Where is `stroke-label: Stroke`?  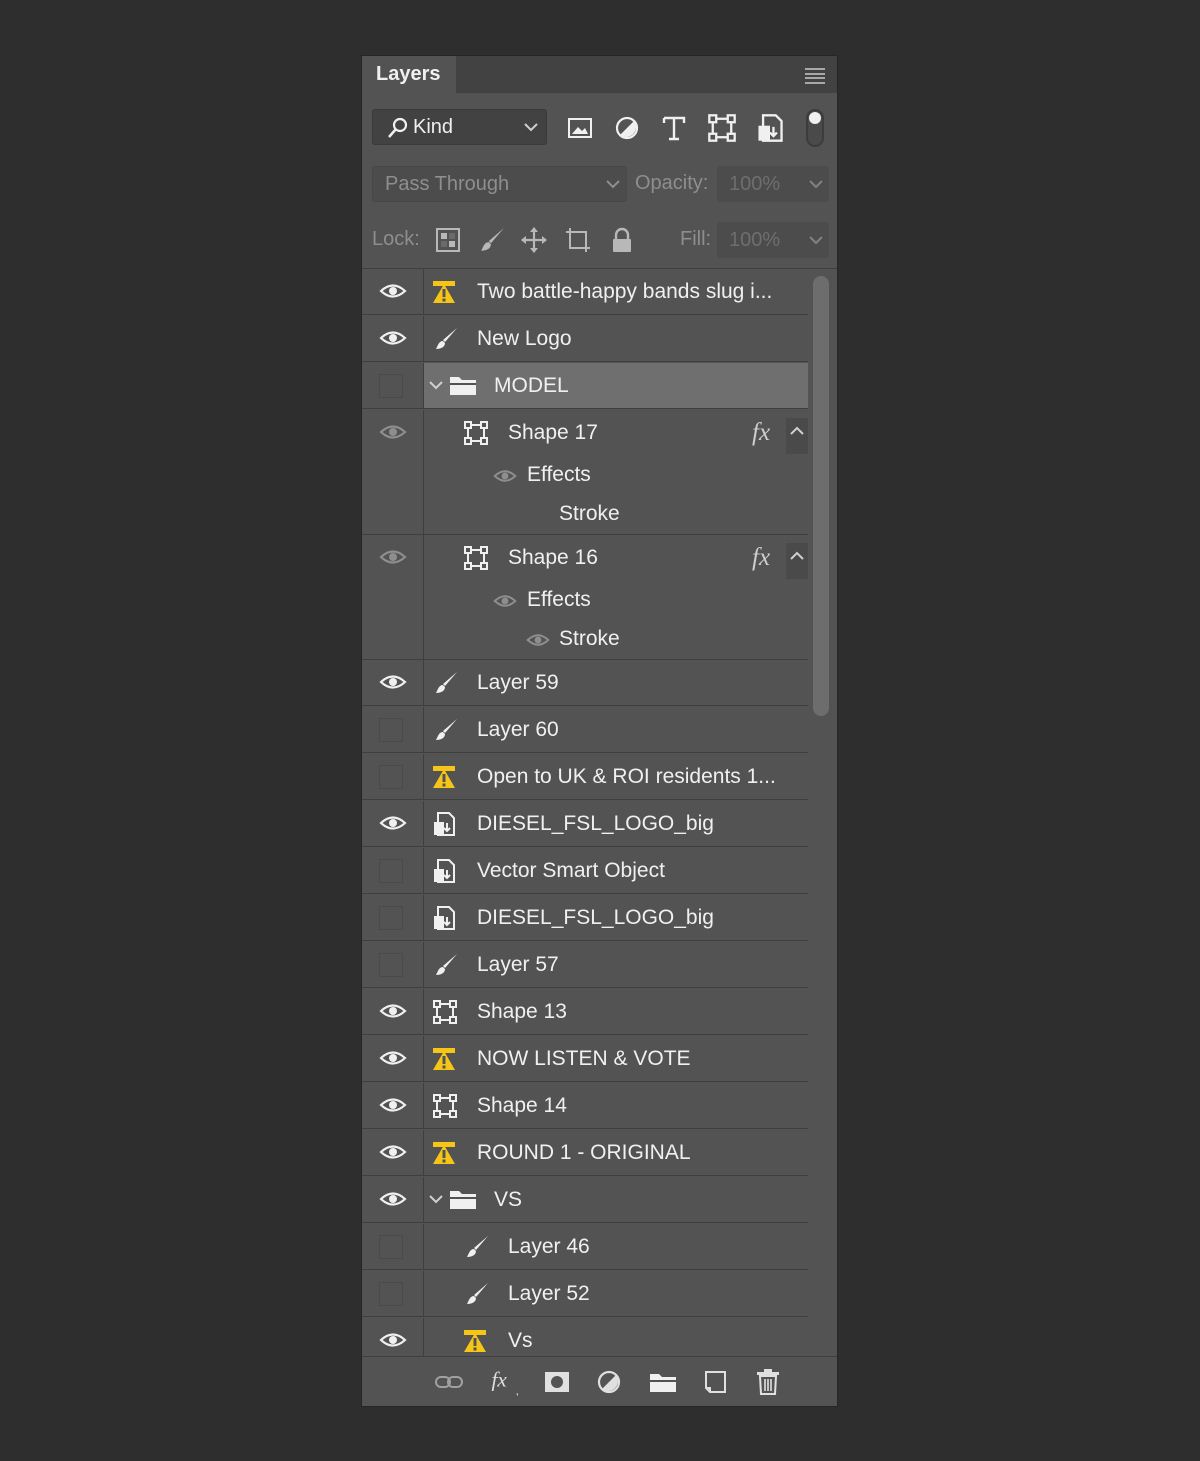 stroke-label: Stroke is located at coordinates (589, 513).